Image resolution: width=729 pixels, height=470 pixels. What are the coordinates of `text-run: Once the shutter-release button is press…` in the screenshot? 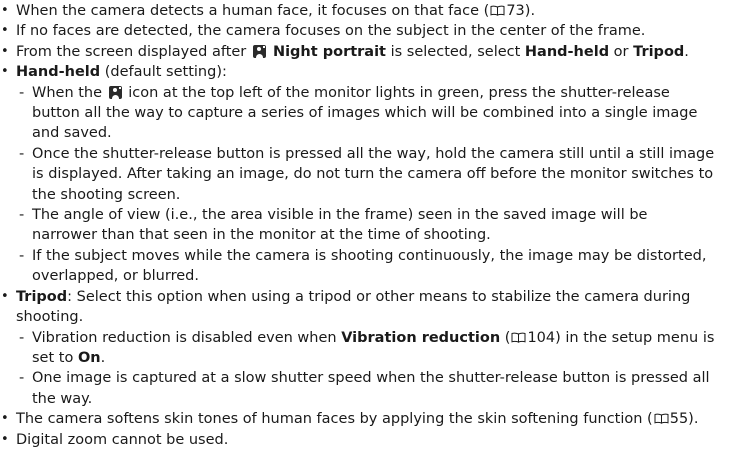 It's located at (373, 174).